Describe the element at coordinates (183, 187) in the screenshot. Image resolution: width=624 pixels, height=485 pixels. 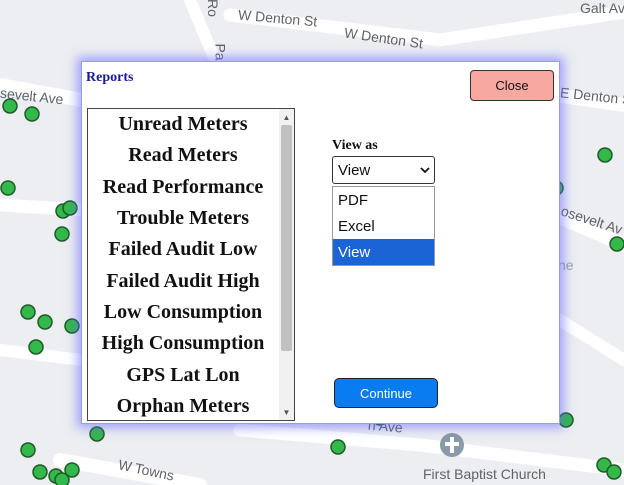
I see `report-read-performance: Read Performance` at that location.